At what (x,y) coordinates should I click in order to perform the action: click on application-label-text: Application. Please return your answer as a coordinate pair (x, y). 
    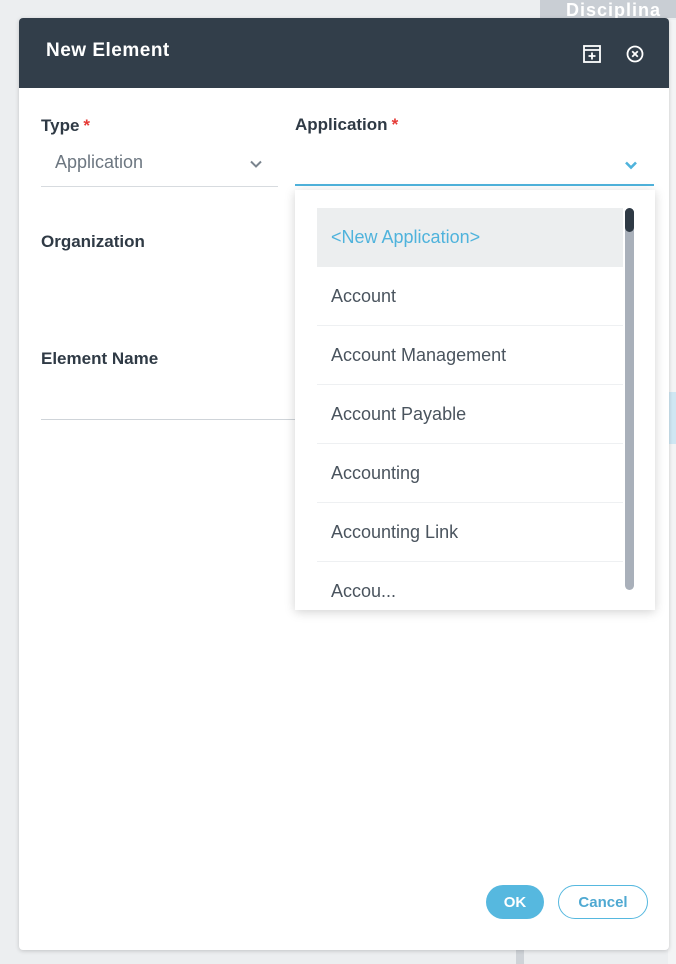
    Looking at the image, I should click on (341, 124).